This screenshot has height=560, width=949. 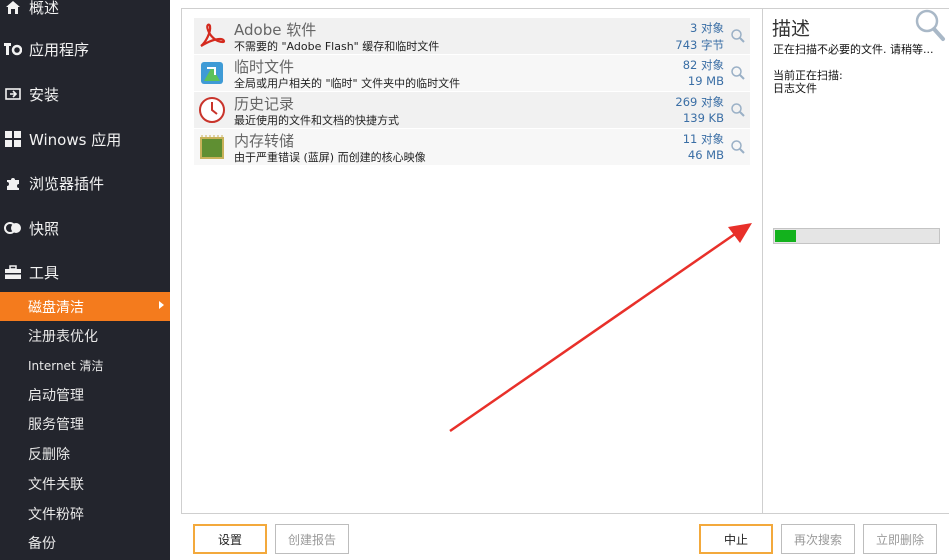 I want to click on nav-label: 概述, so click(x=44, y=8).